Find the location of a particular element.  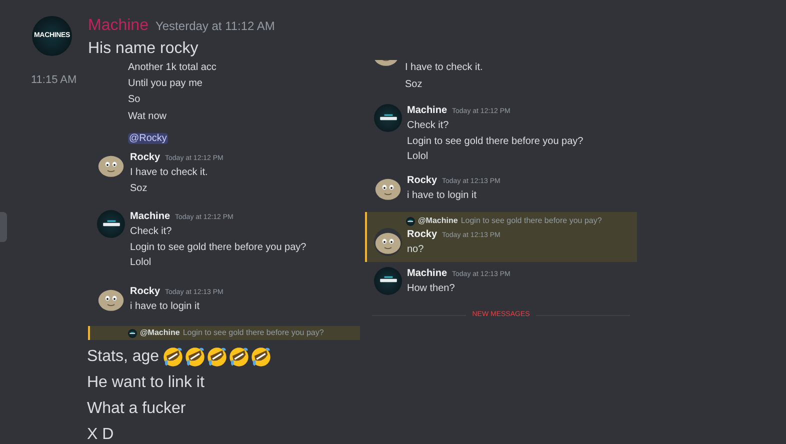

timestamp: 11:15 AM is located at coordinates (54, 80).